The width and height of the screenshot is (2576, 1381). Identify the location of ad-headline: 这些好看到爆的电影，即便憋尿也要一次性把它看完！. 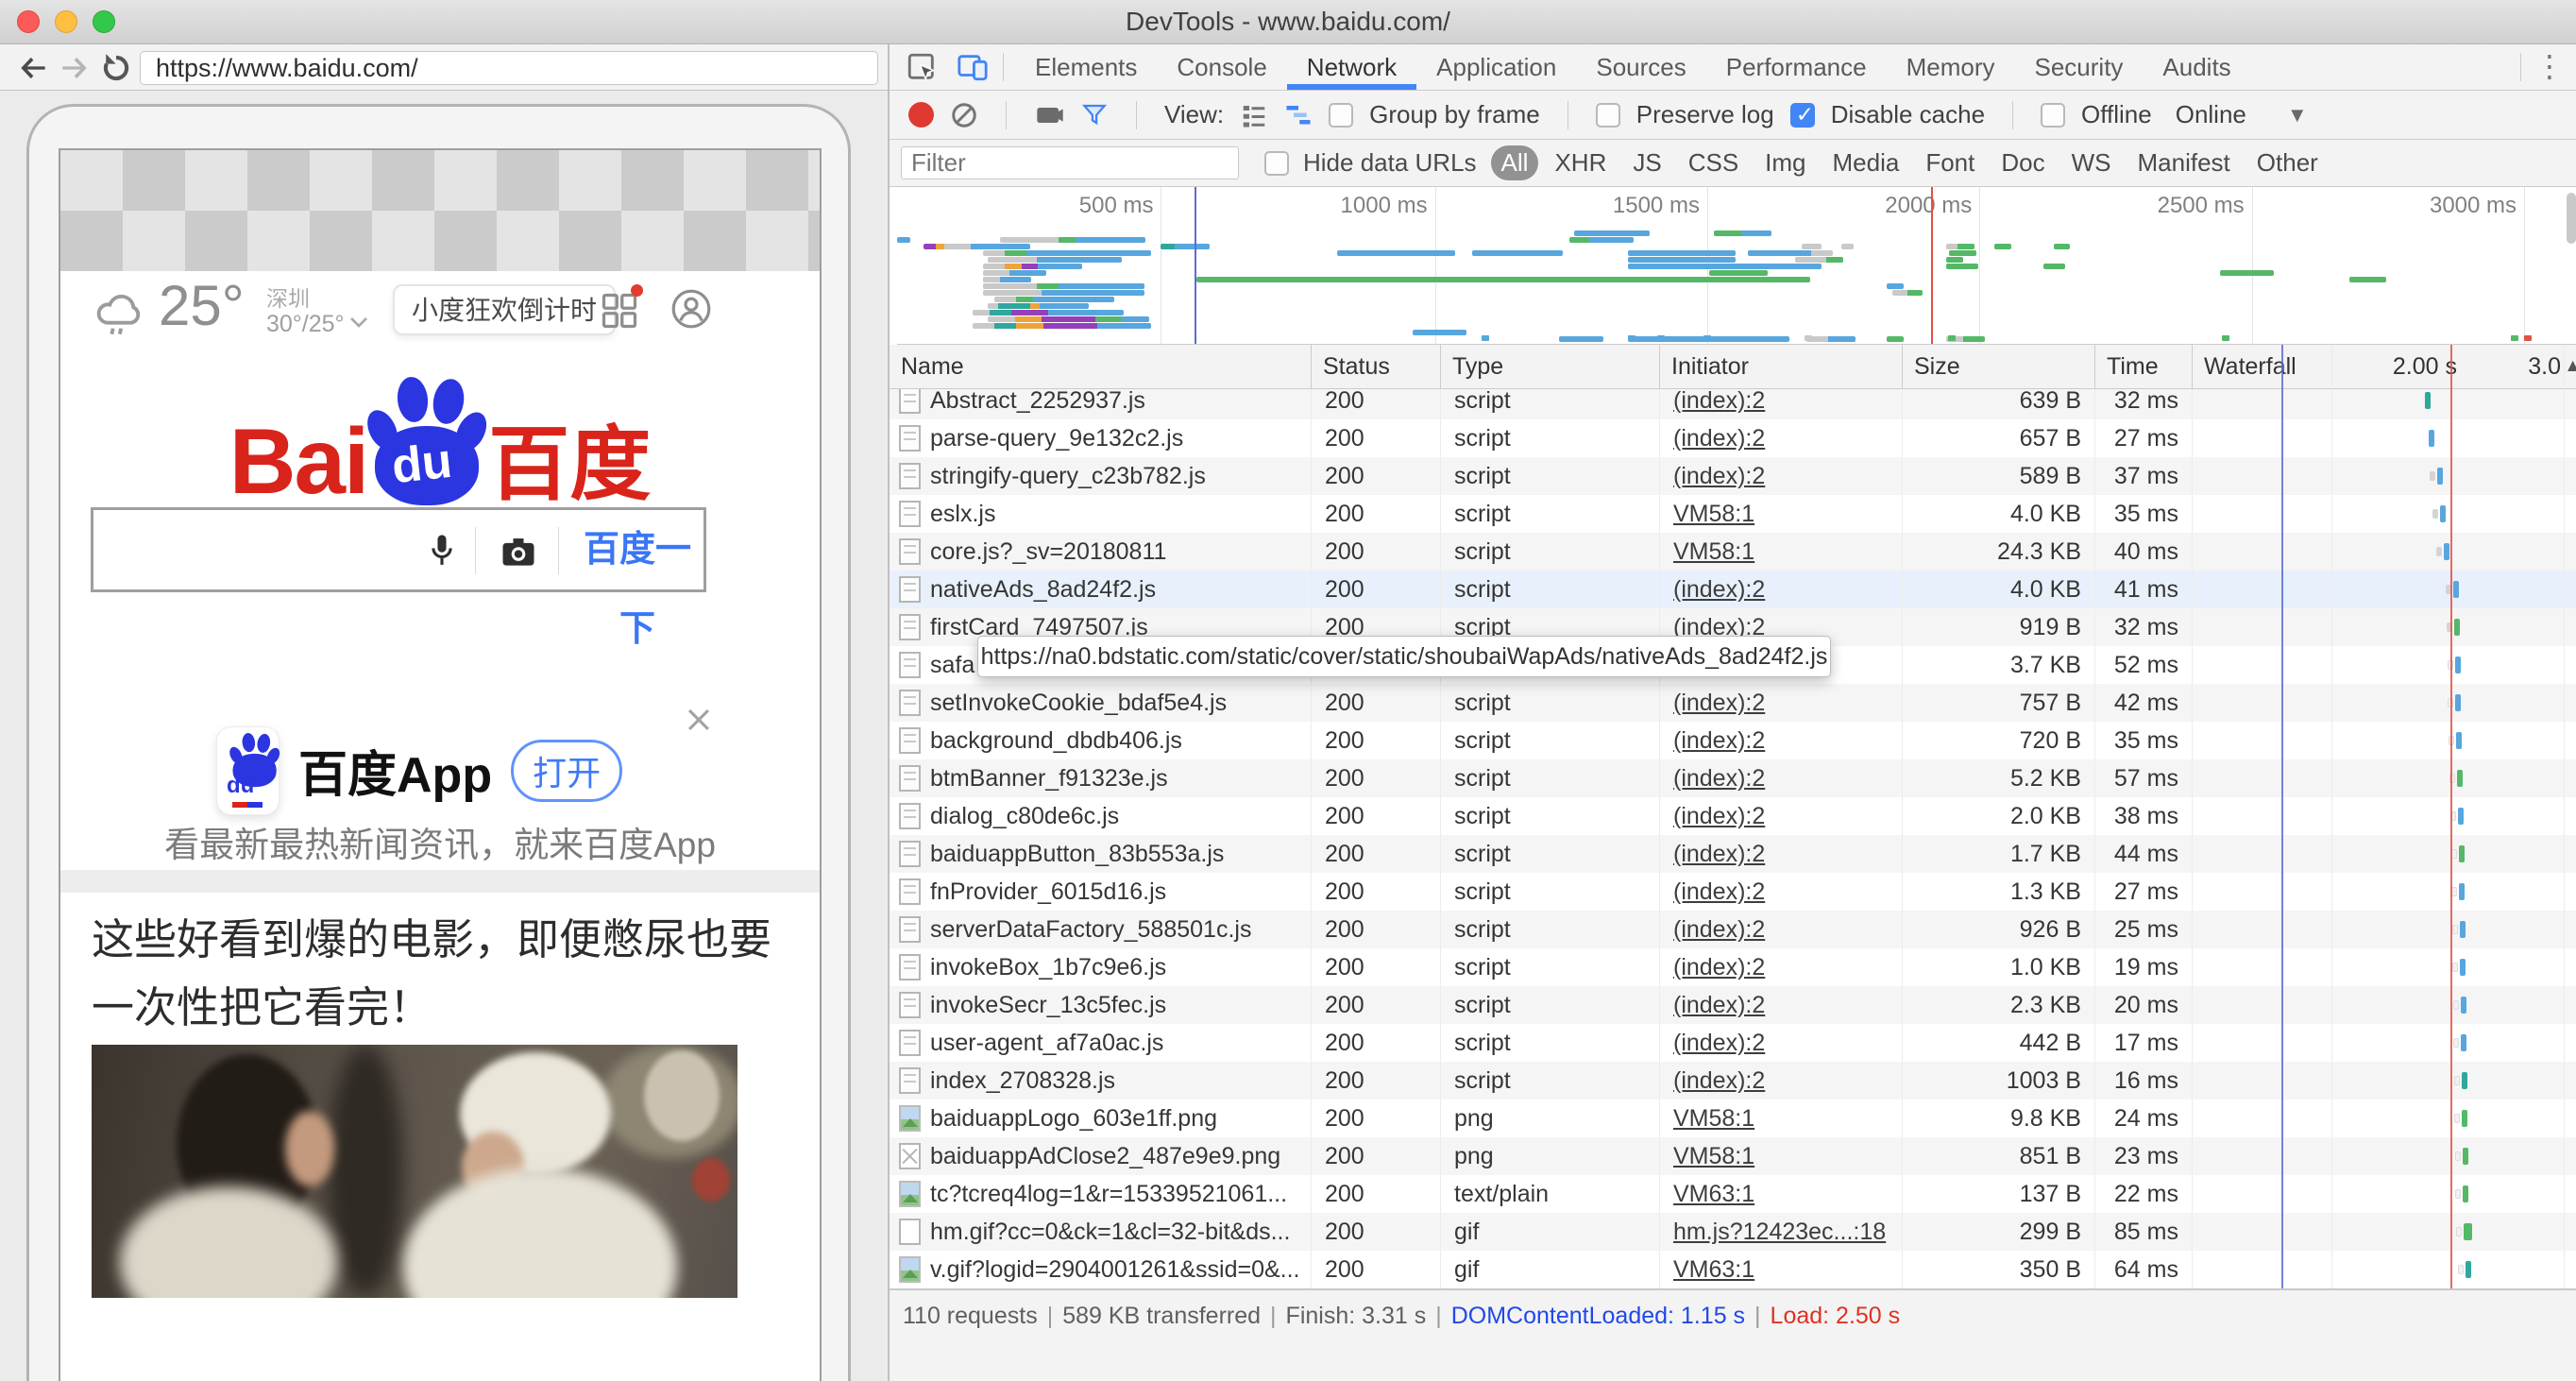
(436, 974).